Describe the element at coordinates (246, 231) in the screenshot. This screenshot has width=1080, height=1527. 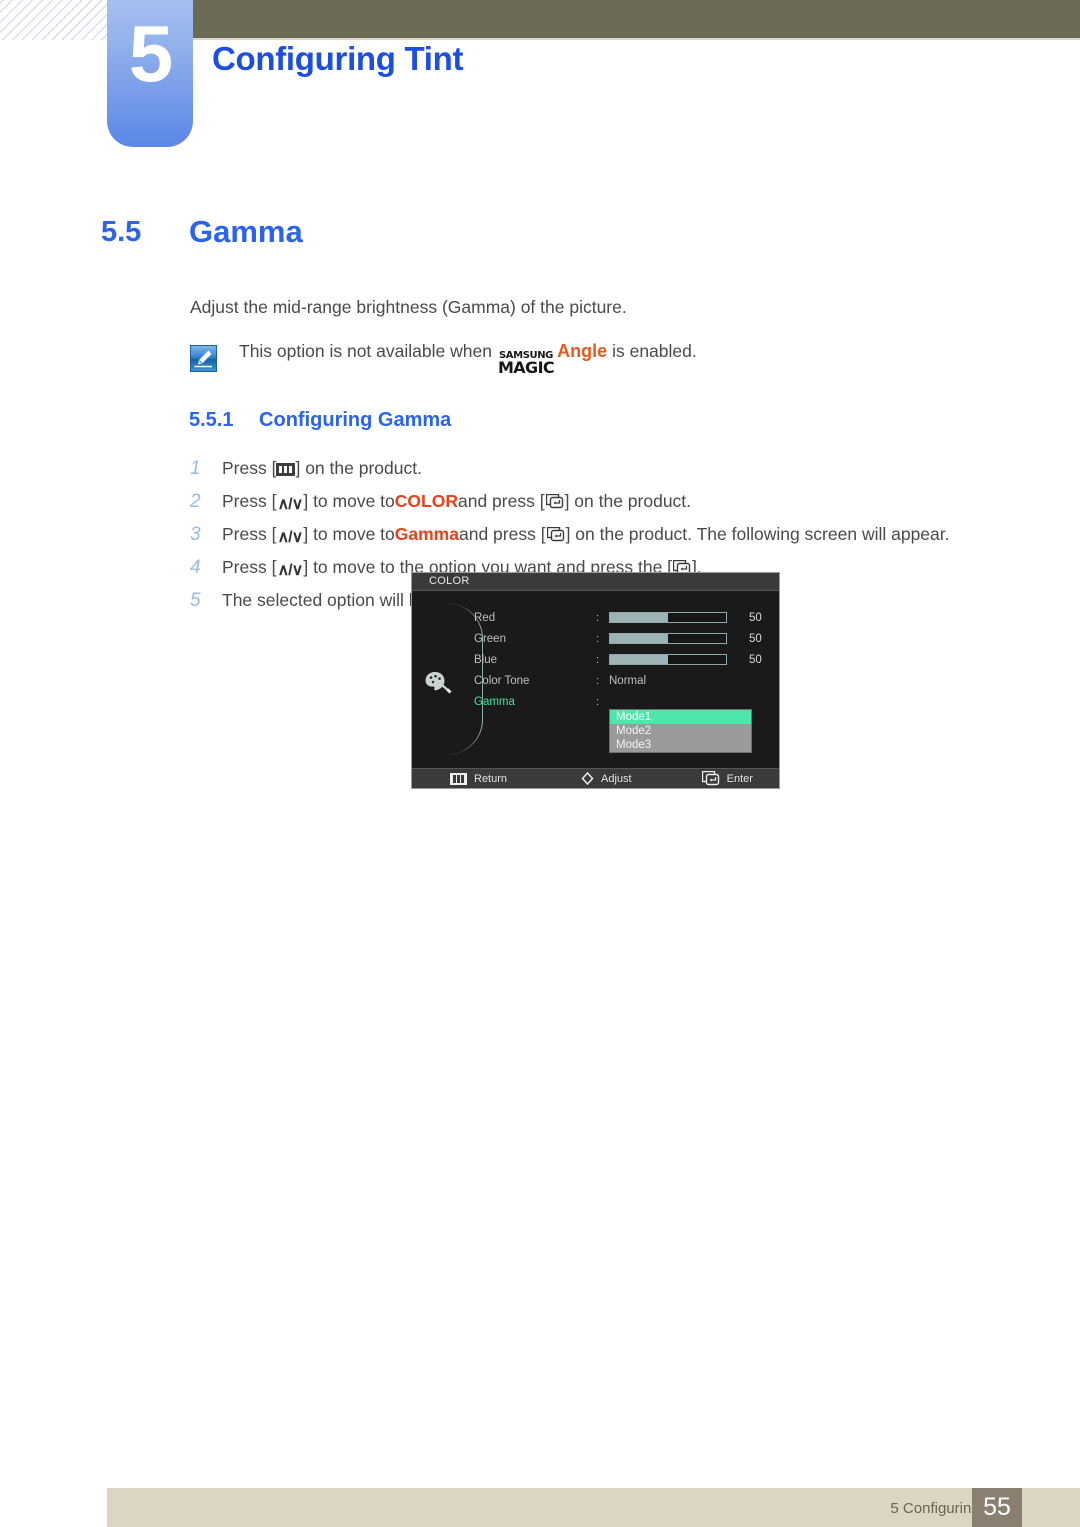
I see `section-title: Gamma` at that location.